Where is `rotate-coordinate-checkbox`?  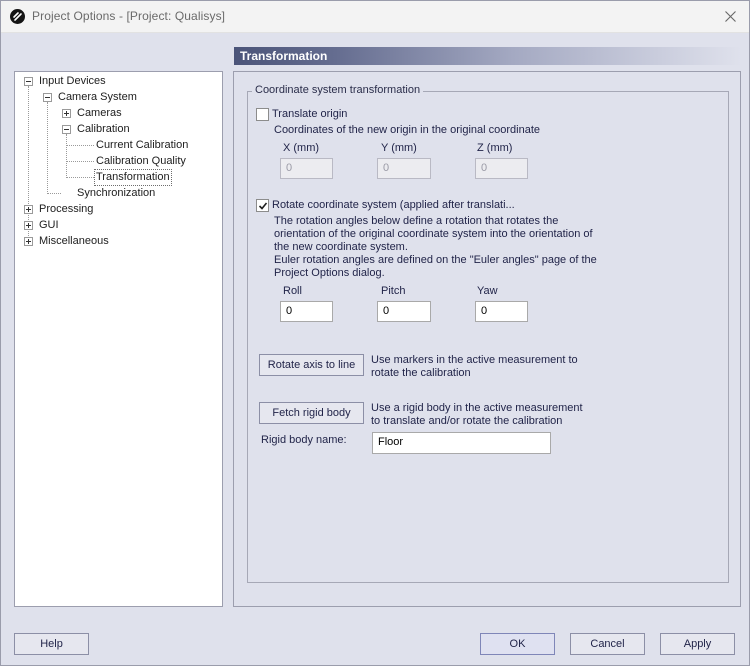
rotate-coordinate-checkbox is located at coordinates (262, 205).